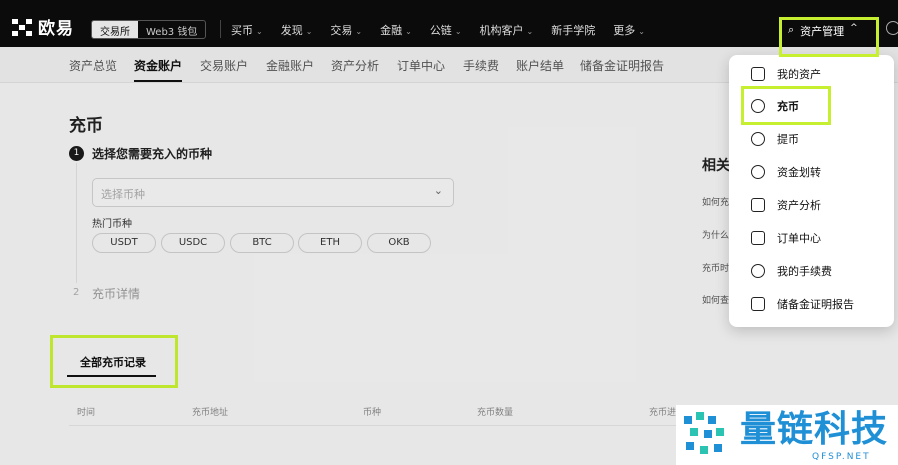 Image resolution: width=898 pixels, height=465 pixels. Describe the element at coordinates (220, 29) in the screenshot. I see `nav-divider` at that location.